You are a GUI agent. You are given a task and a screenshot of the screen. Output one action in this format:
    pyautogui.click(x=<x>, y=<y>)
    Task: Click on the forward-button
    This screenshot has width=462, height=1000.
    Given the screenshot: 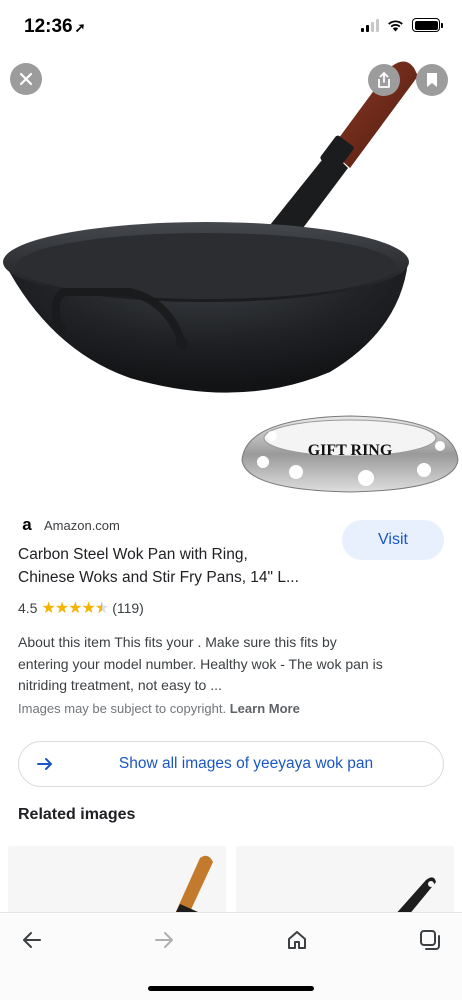 What is the action you would take?
    pyautogui.click(x=164, y=940)
    